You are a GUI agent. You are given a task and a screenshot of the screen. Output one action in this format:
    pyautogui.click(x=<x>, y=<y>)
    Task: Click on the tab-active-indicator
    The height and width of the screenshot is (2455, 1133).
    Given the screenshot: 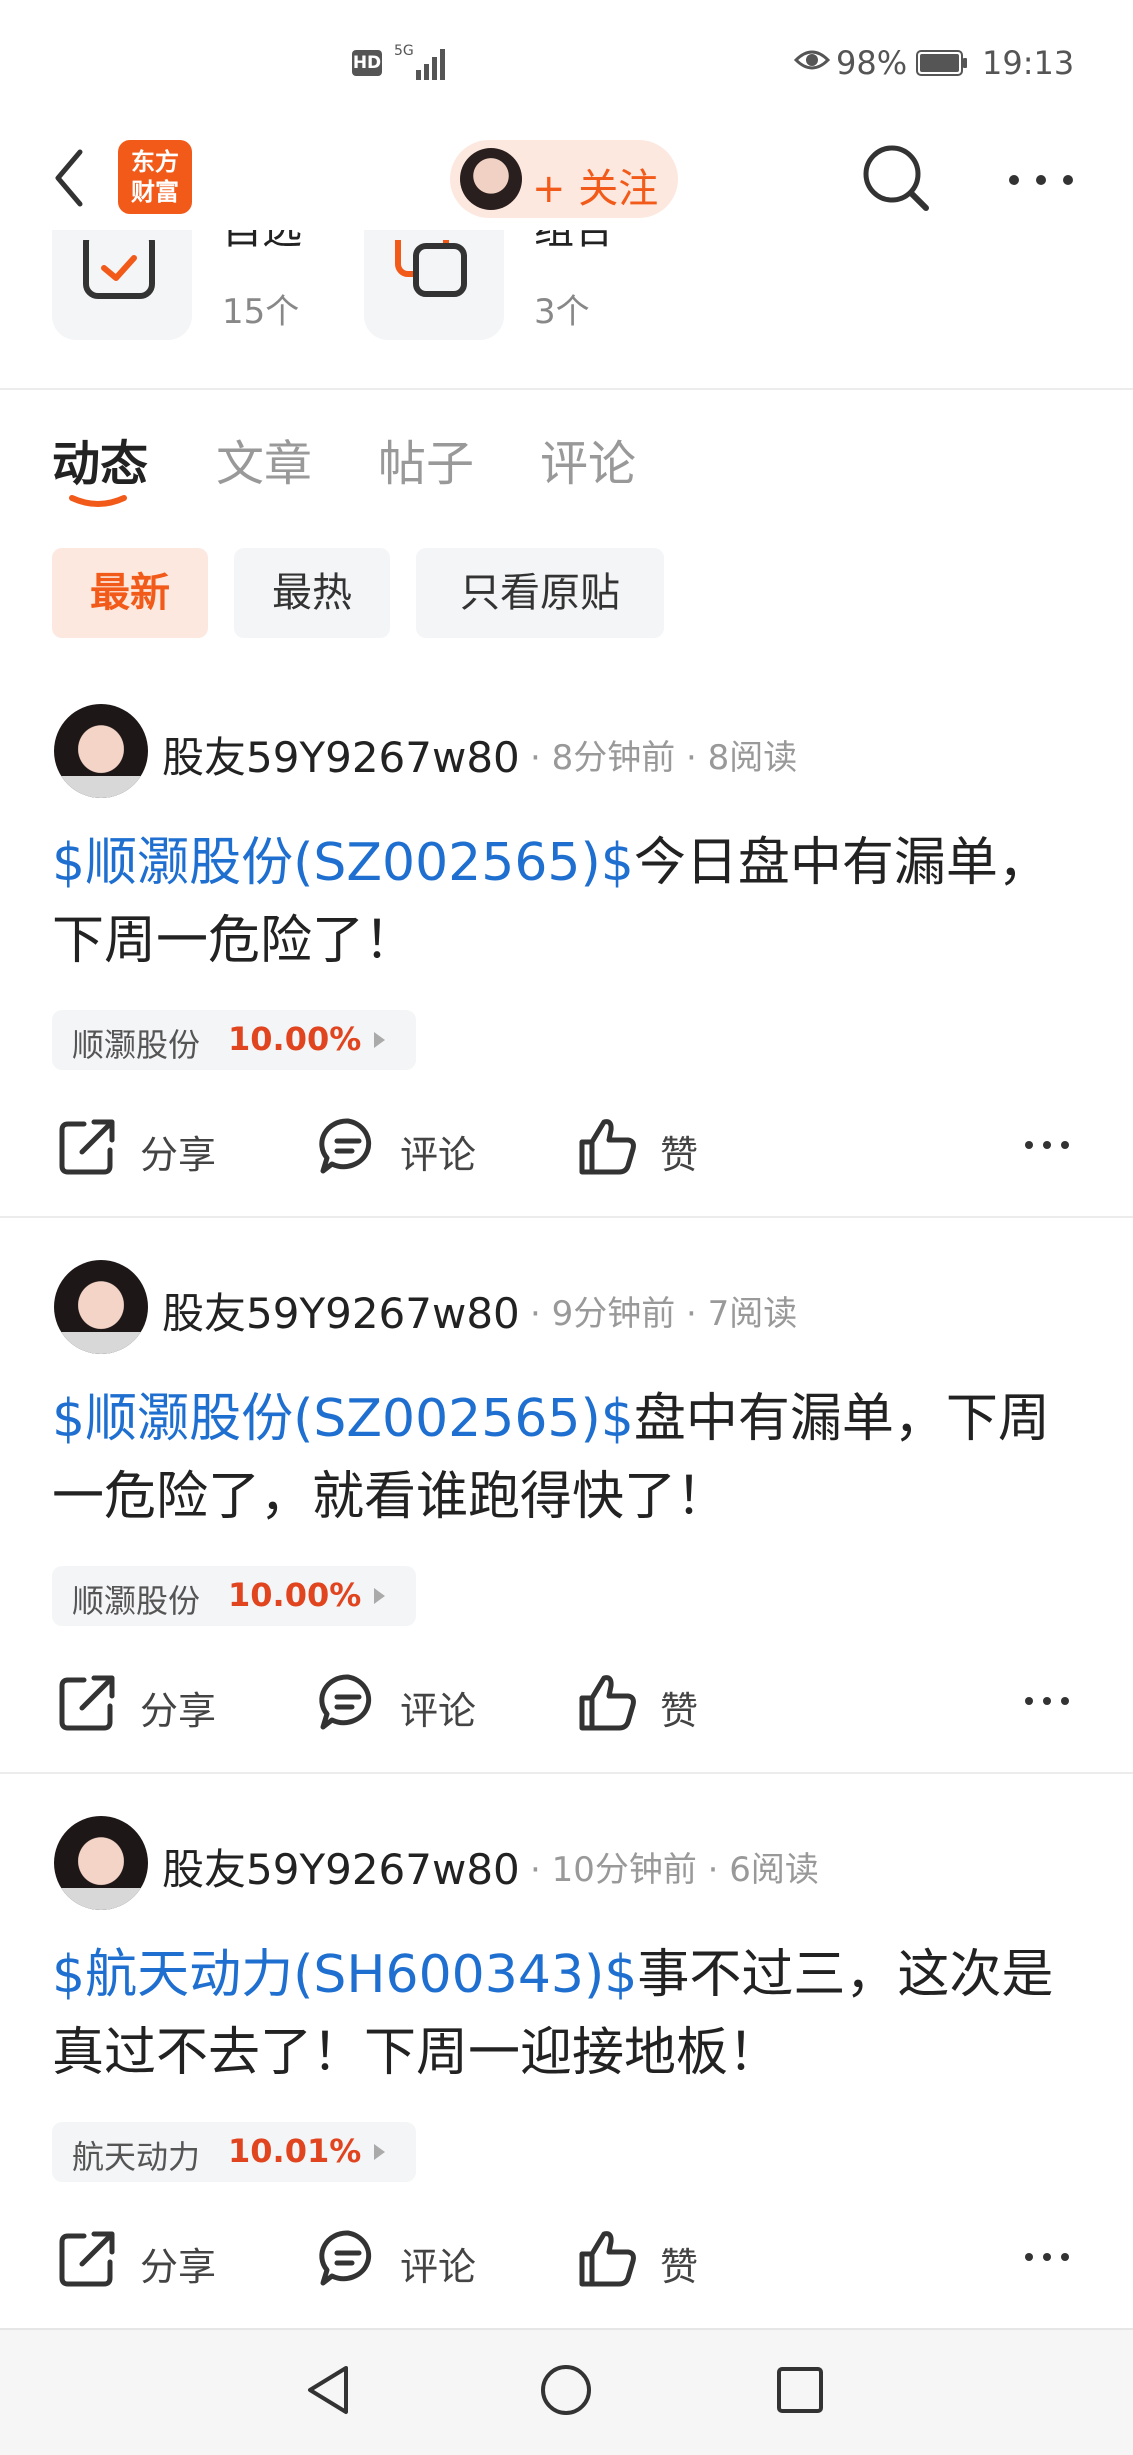 What is the action you would take?
    pyautogui.click(x=98, y=501)
    